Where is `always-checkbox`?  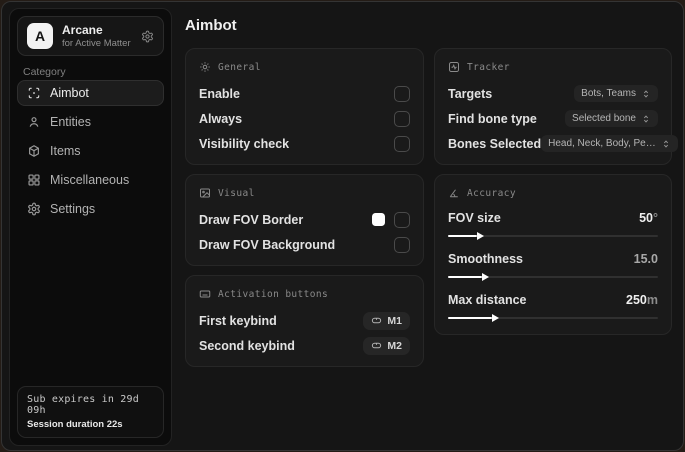
always-checkbox is located at coordinates (402, 118).